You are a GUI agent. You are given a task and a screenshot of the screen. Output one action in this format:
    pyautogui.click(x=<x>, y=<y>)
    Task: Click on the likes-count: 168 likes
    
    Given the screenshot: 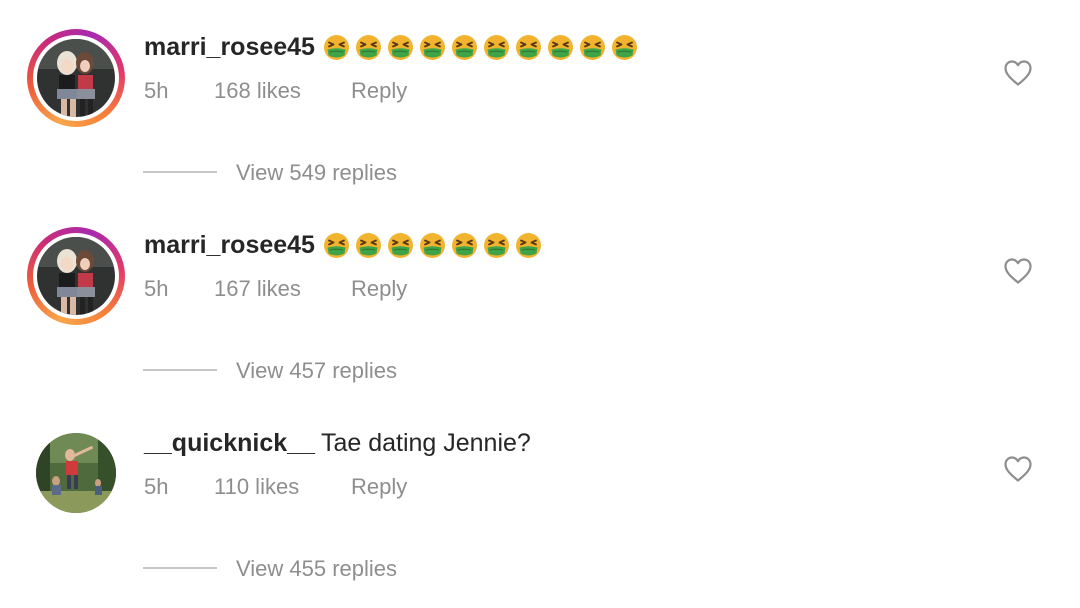 What is the action you would take?
    pyautogui.click(x=282, y=91)
    